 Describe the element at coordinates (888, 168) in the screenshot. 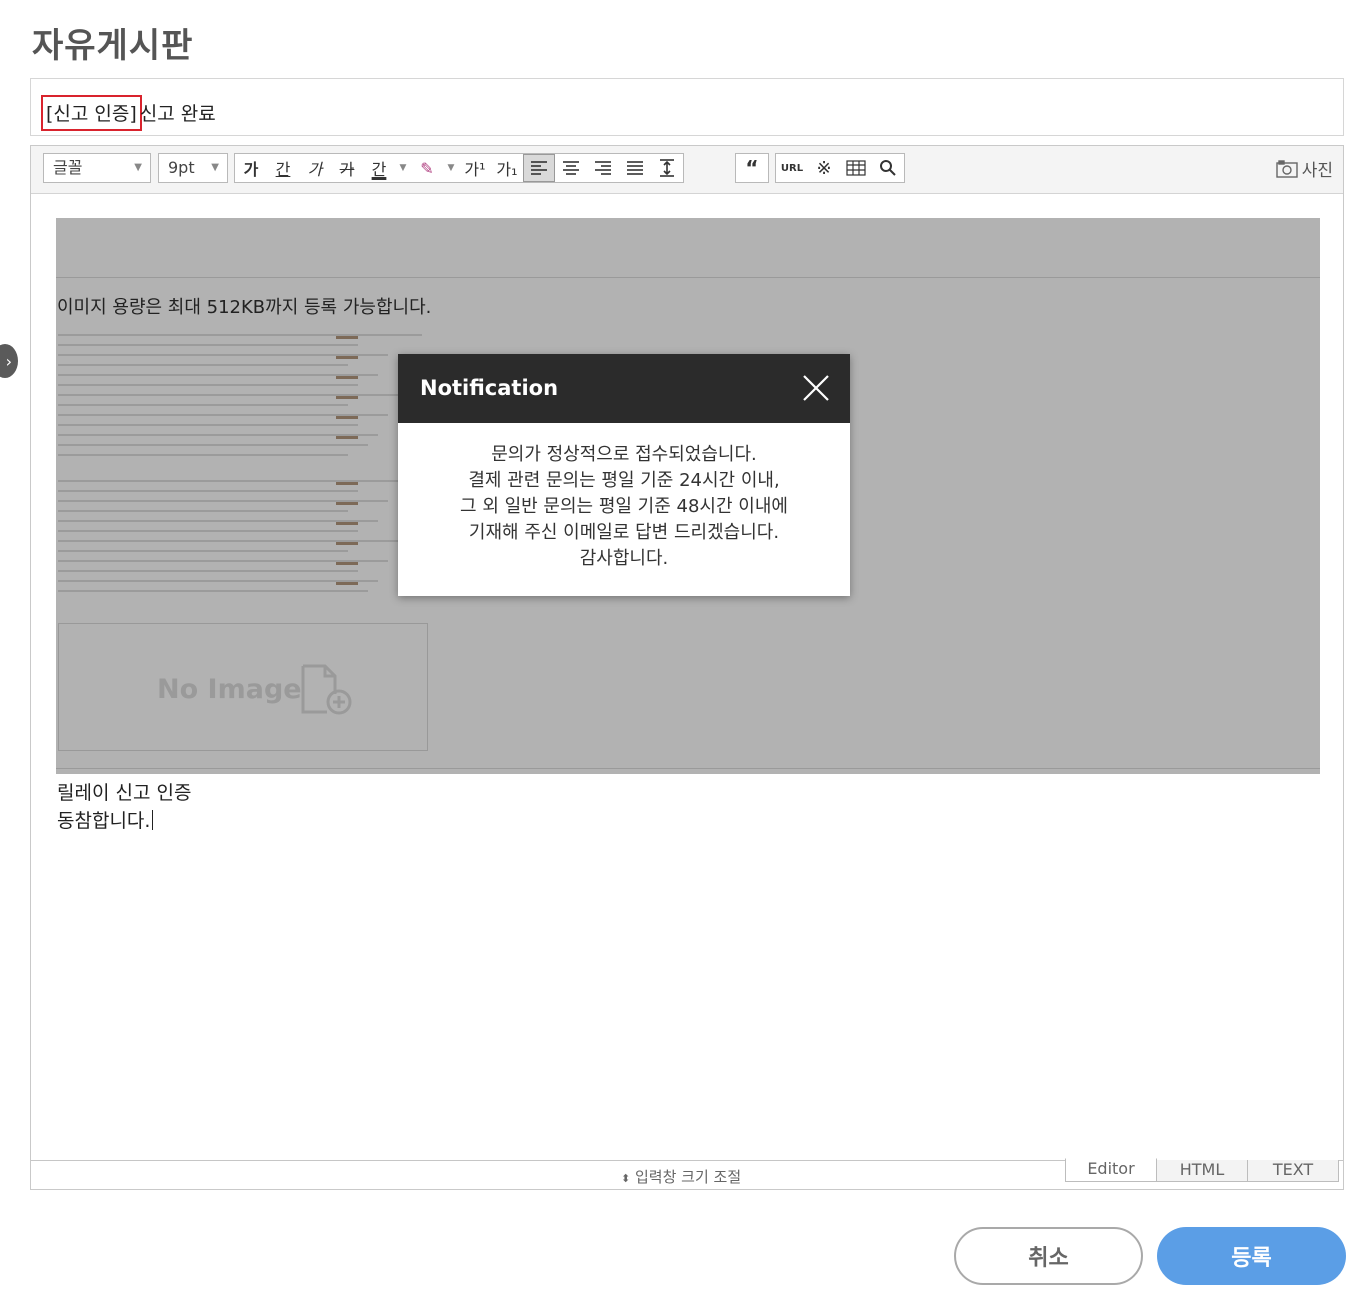

I see `search-icon` at that location.